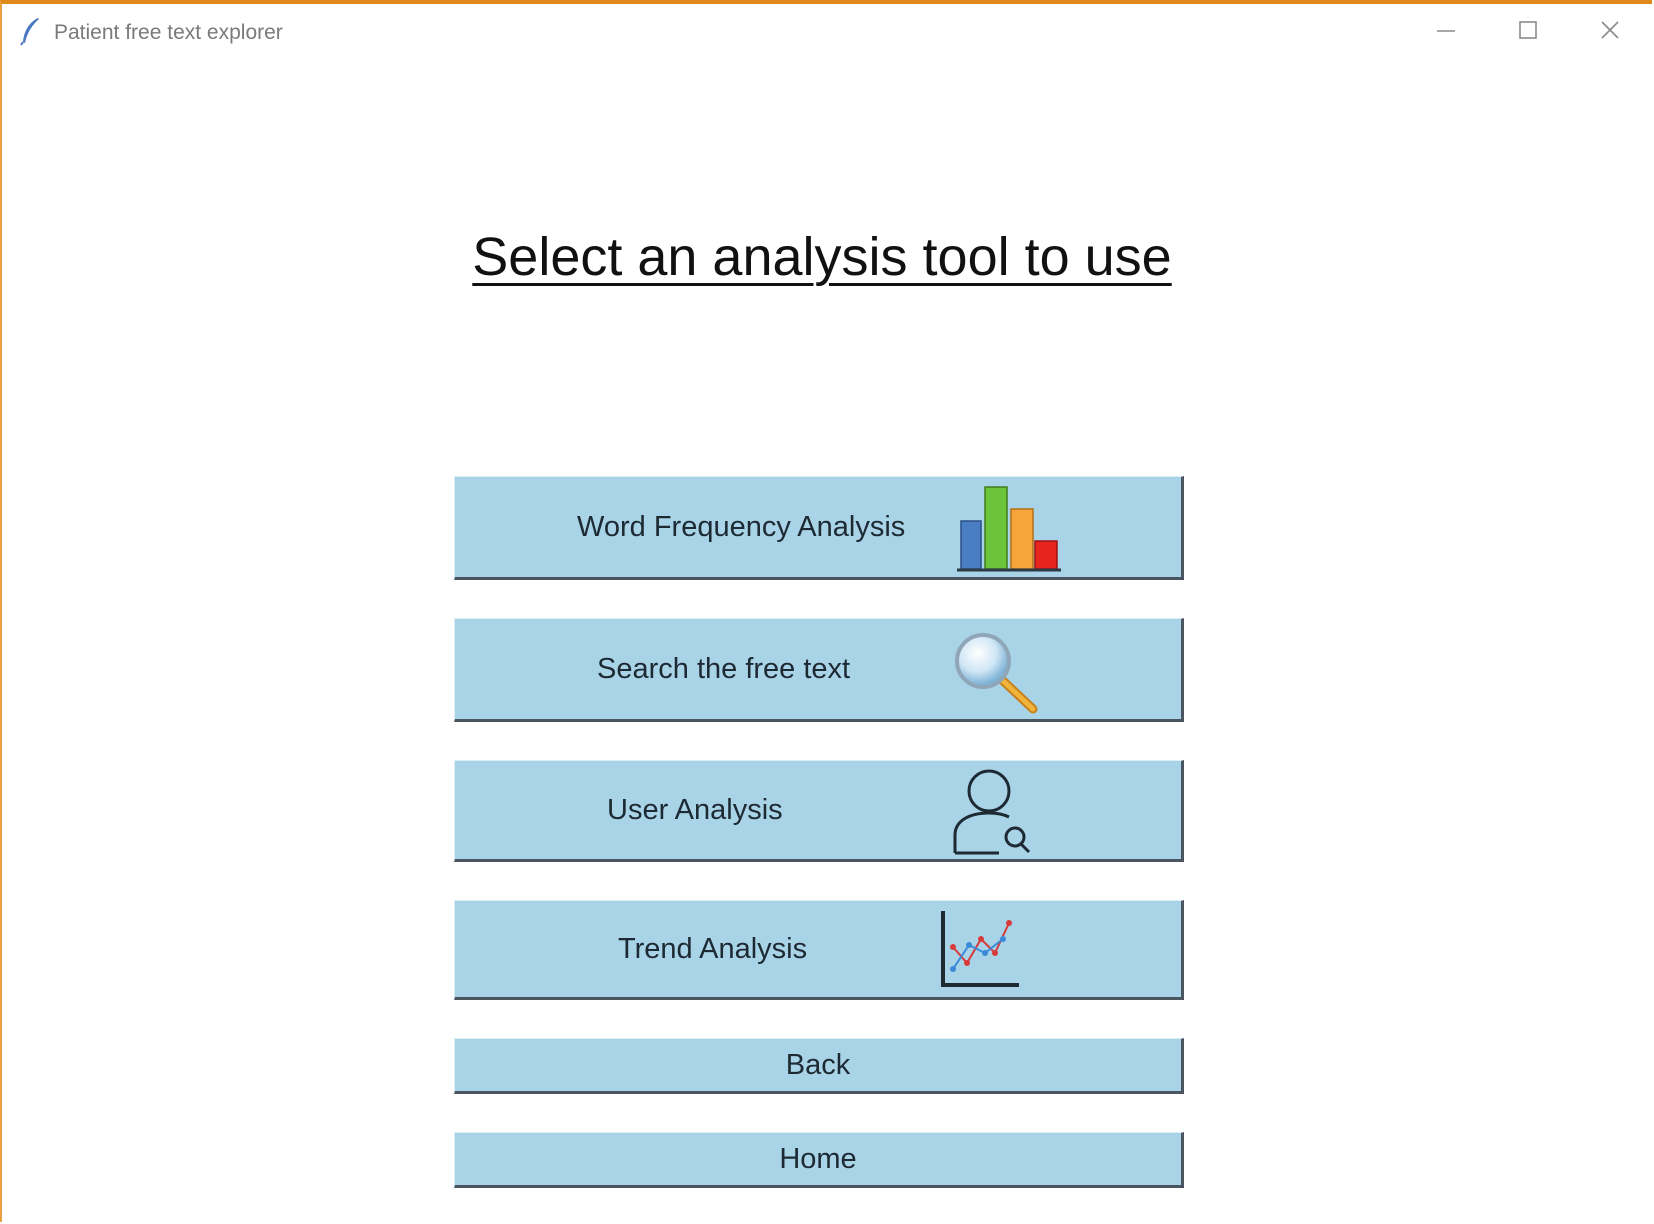 The image size is (1654, 1224). I want to click on maximize-icon, so click(1528, 32).